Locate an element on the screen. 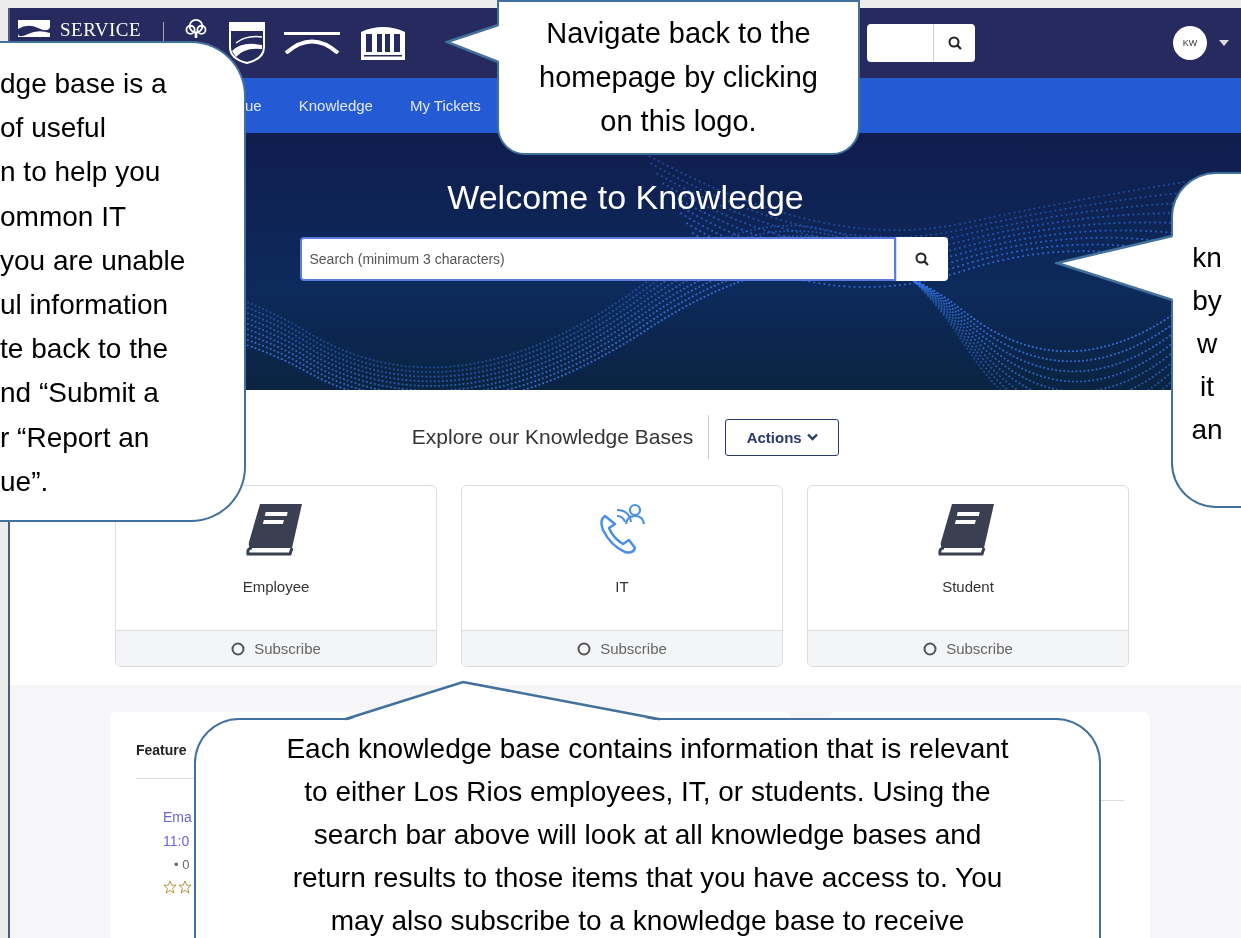 The height and width of the screenshot is (938, 1241). shield-logo-icon is located at coordinates (247, 43).